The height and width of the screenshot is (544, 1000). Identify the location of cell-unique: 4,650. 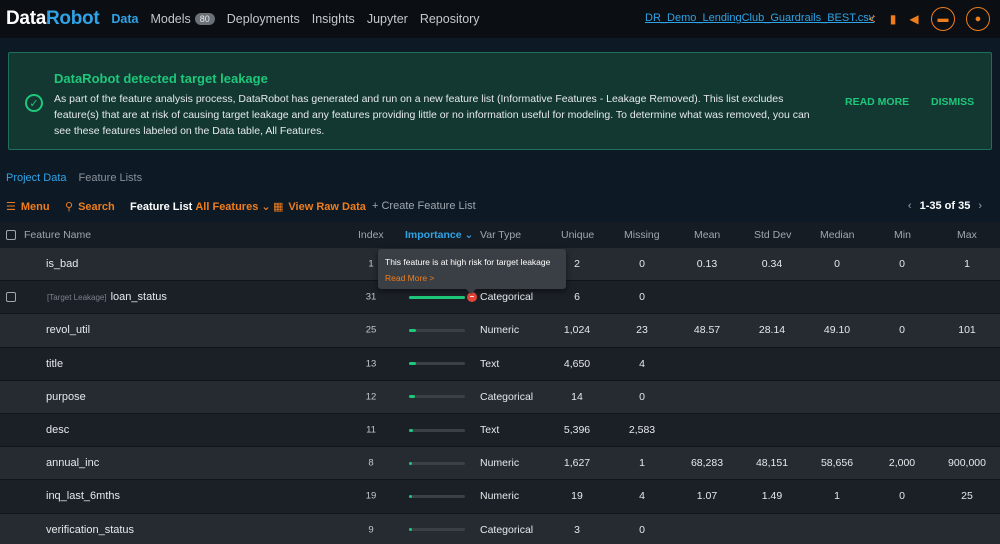
(577, 363).